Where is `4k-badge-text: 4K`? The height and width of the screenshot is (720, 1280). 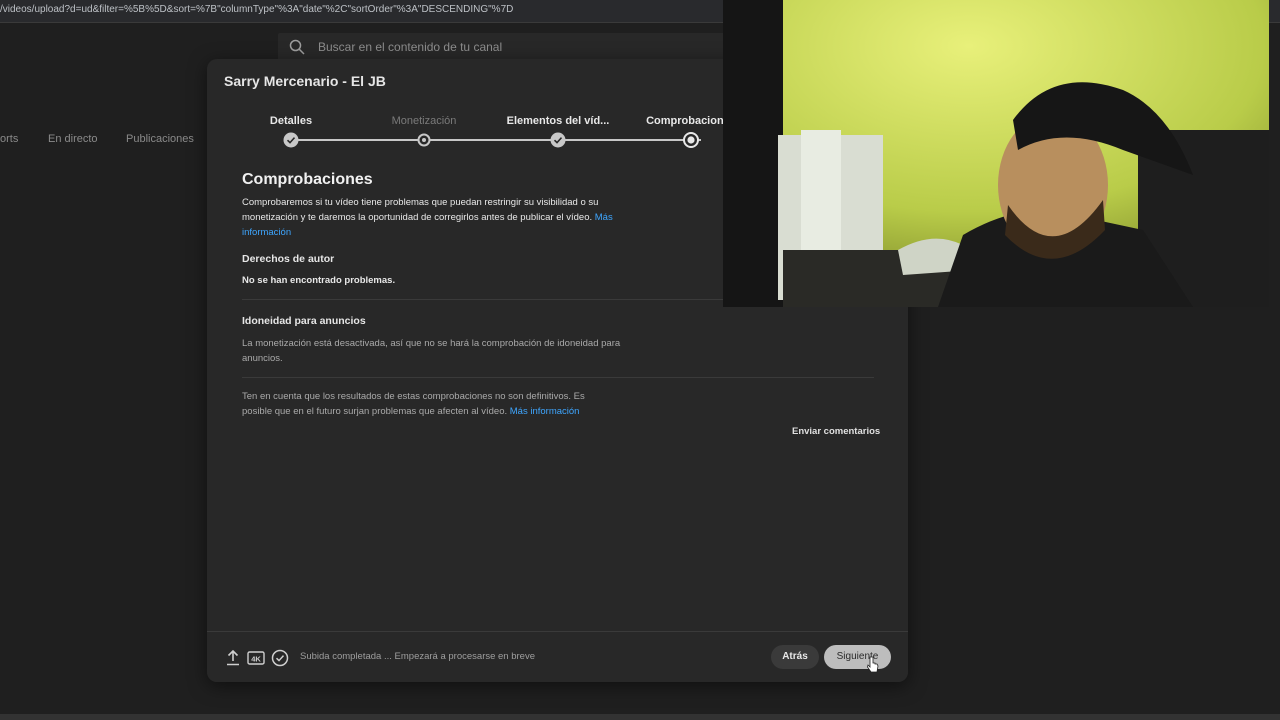
4k-badge-text: 4K is located at coordinates (256, 659).